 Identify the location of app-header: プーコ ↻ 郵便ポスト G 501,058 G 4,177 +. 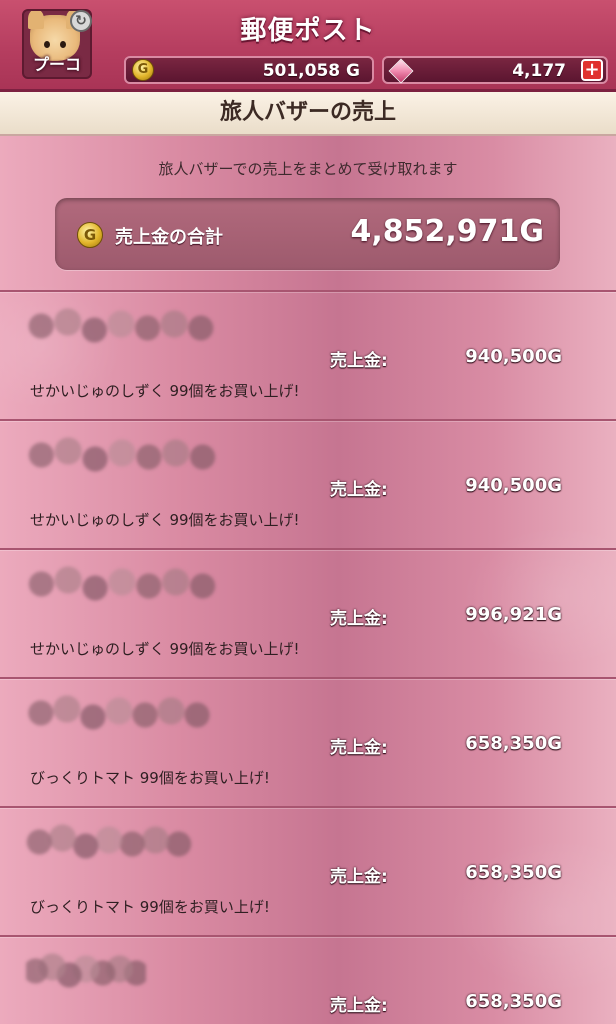
(308, 46).